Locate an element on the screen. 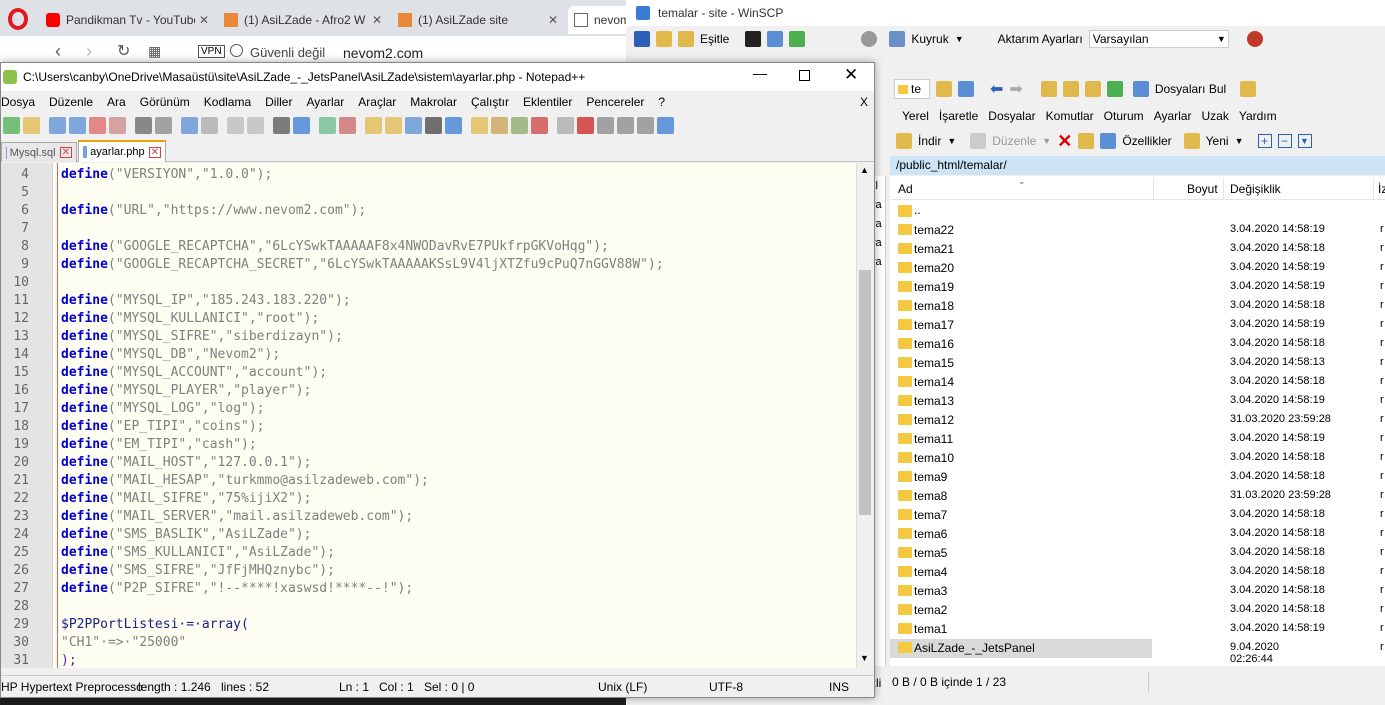 The image size is (1385, 705). copy-icon is located at coordinates (189, 125).